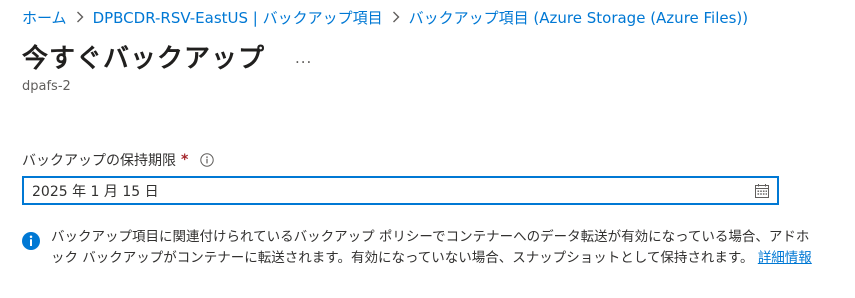 Image resolution: width=855 pixels, height=298 pixels. What do you see at coordinates (144, 58) in the screenshot?
I see `page-title: 今すぐバックアップ` at bounding box center [144, 58].